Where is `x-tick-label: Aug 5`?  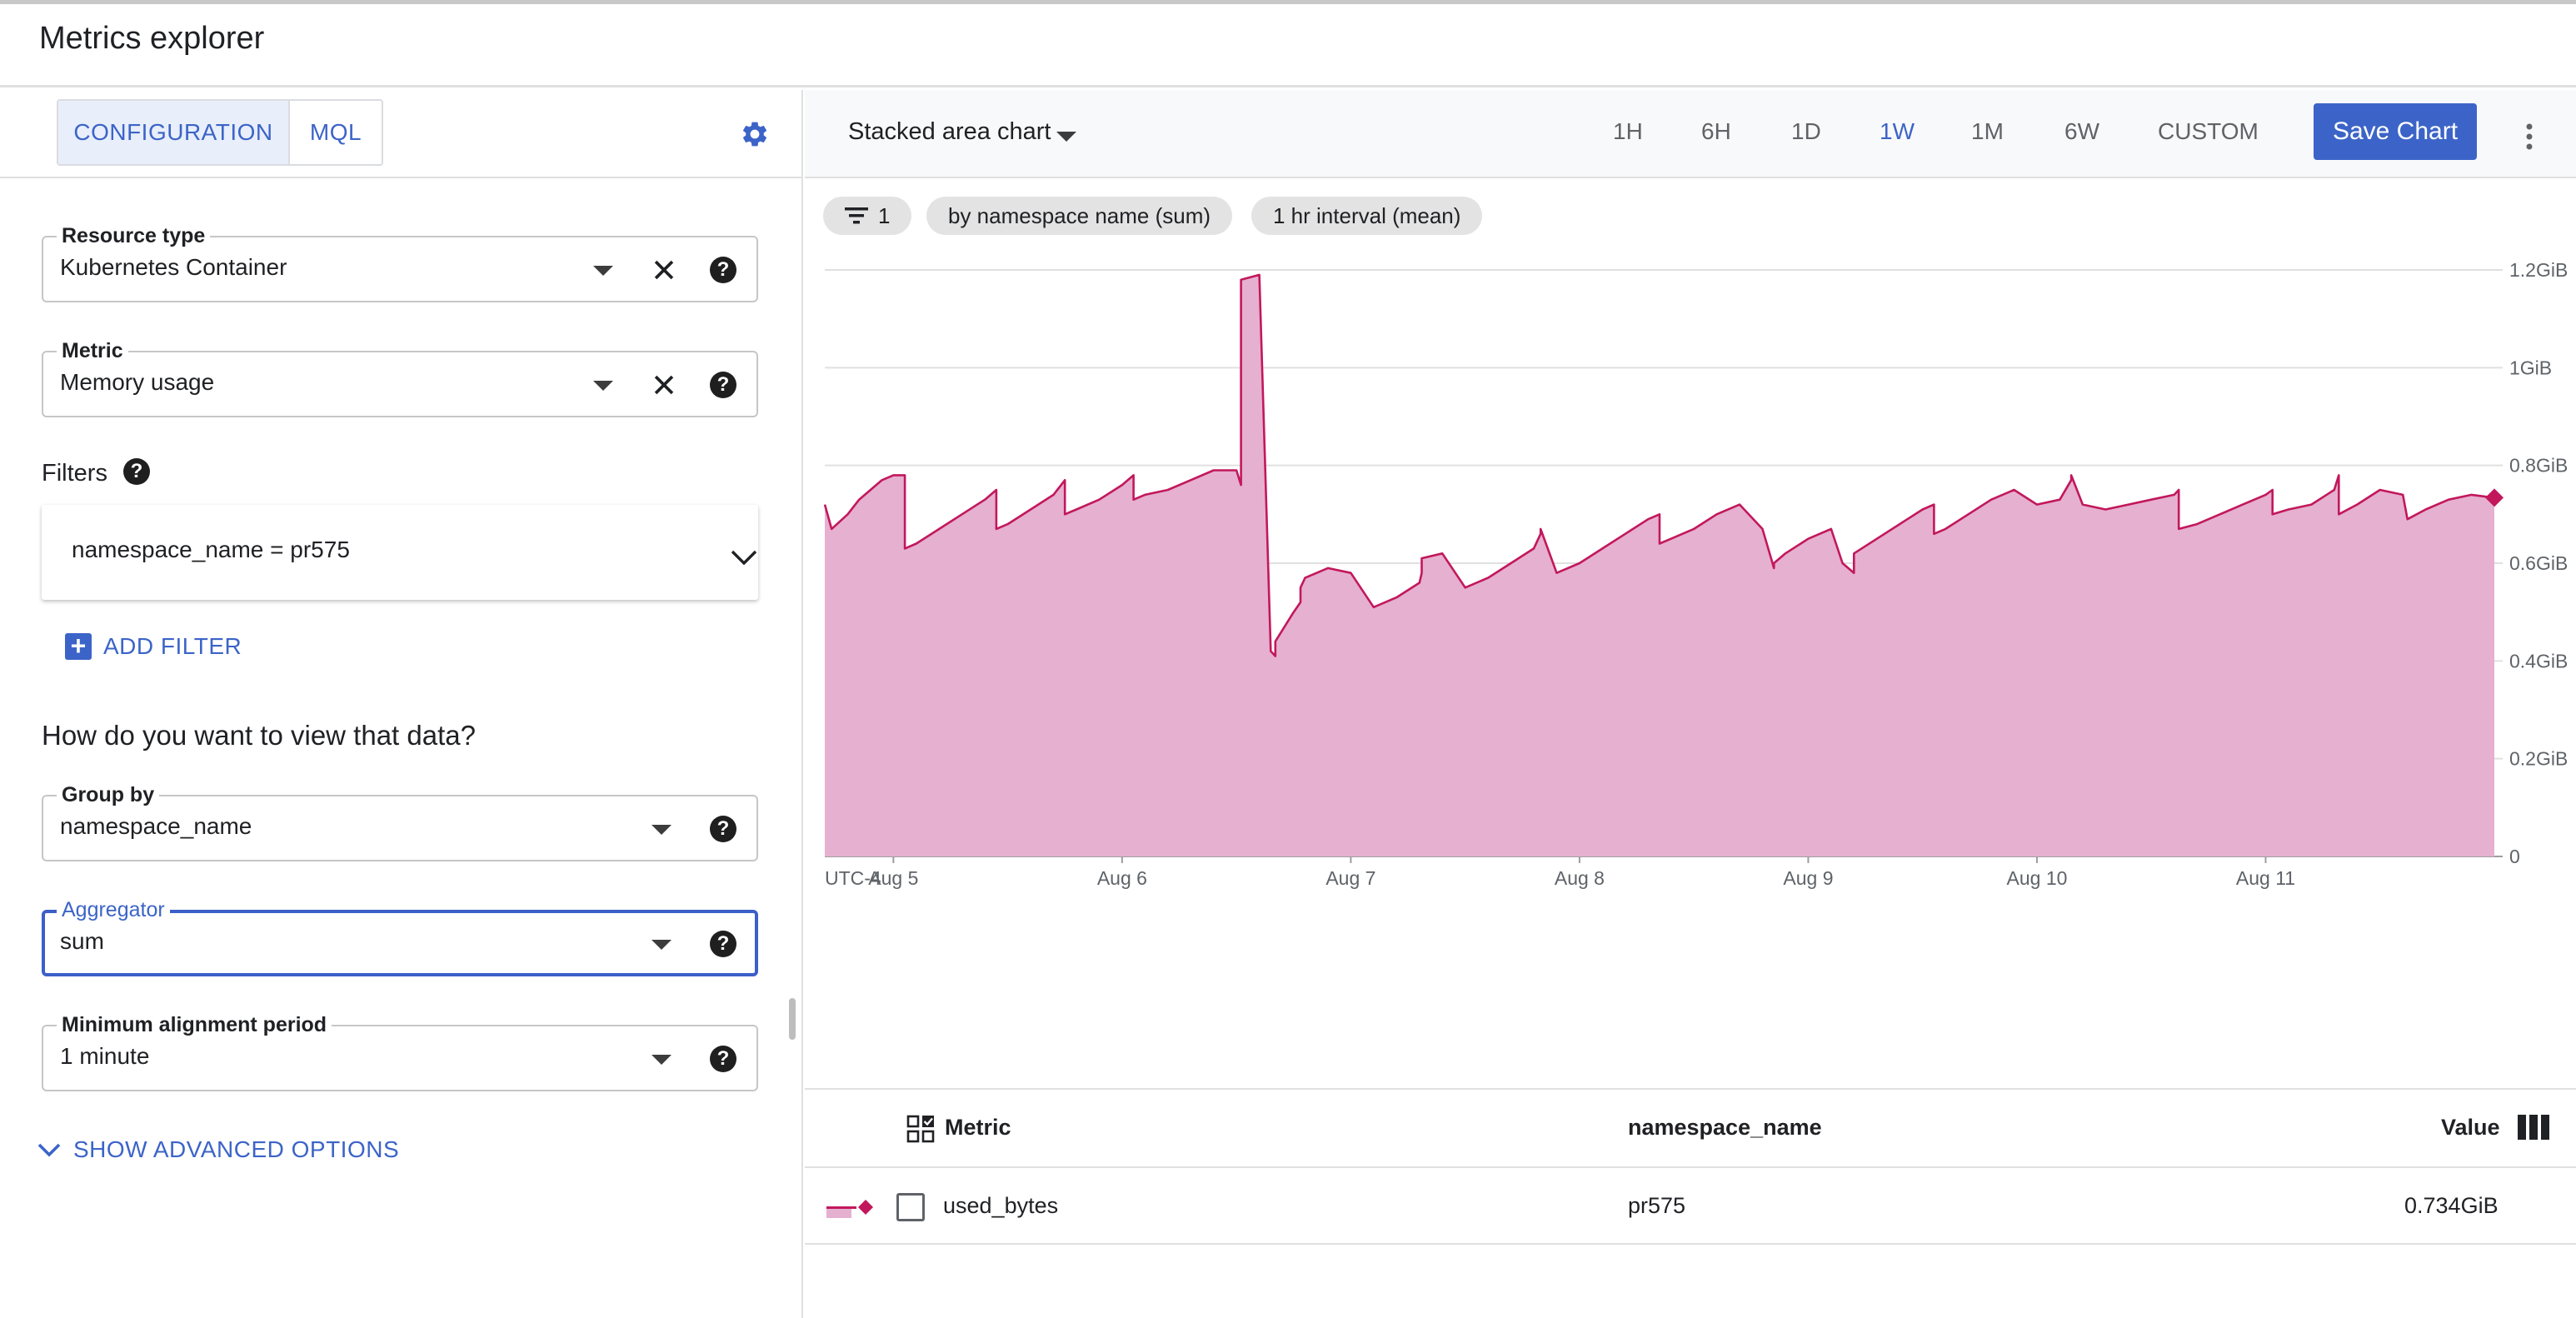 x-tick-label: Aug 5 is located at coordinates (893, 878).